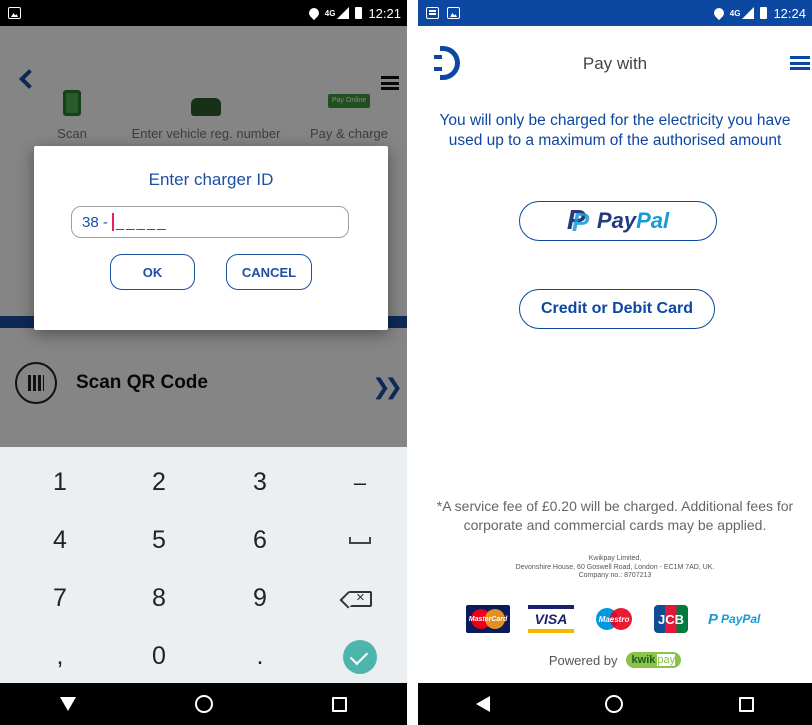  I want to click on menu-icon, so click(800, 63).